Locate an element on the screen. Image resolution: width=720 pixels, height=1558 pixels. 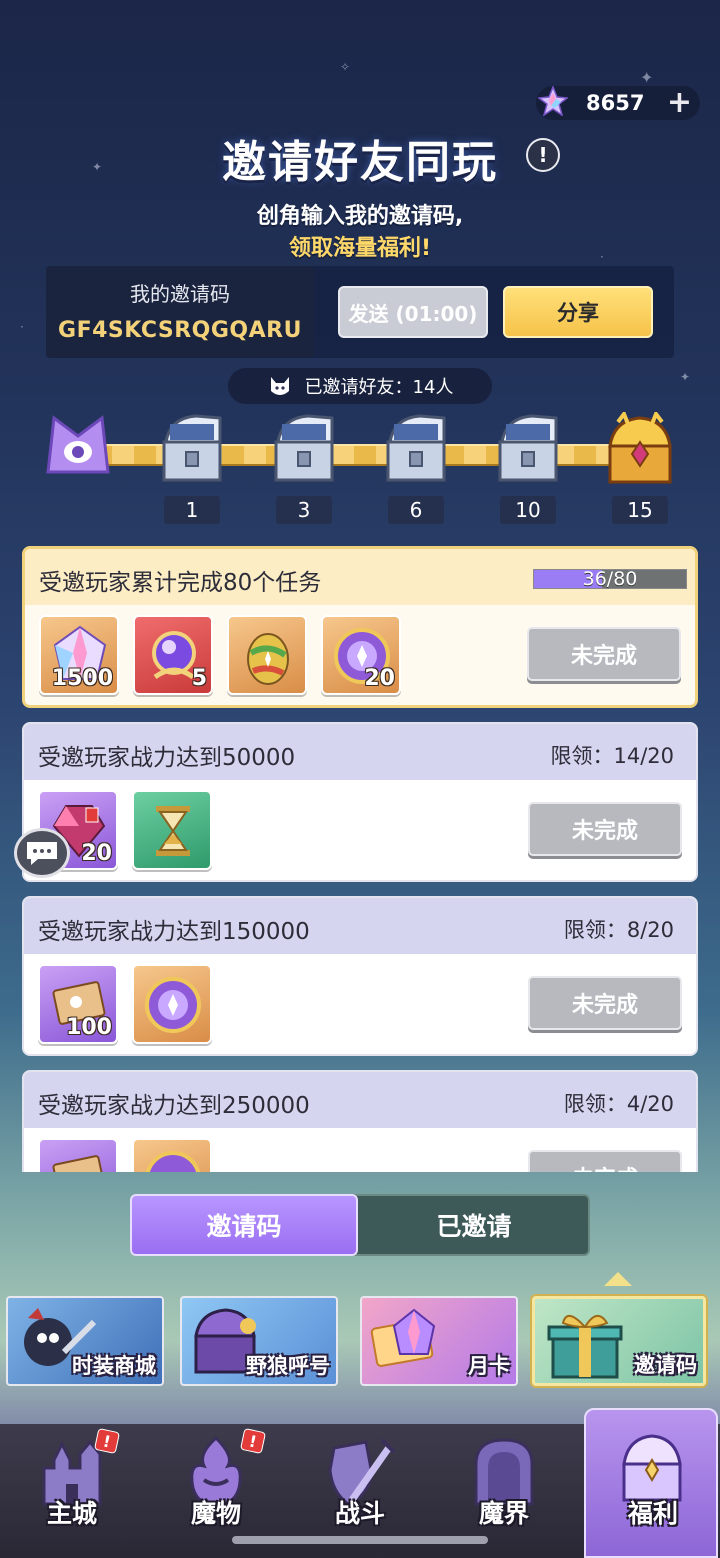
star-crystal-icon is located at coordinates (553, 101).